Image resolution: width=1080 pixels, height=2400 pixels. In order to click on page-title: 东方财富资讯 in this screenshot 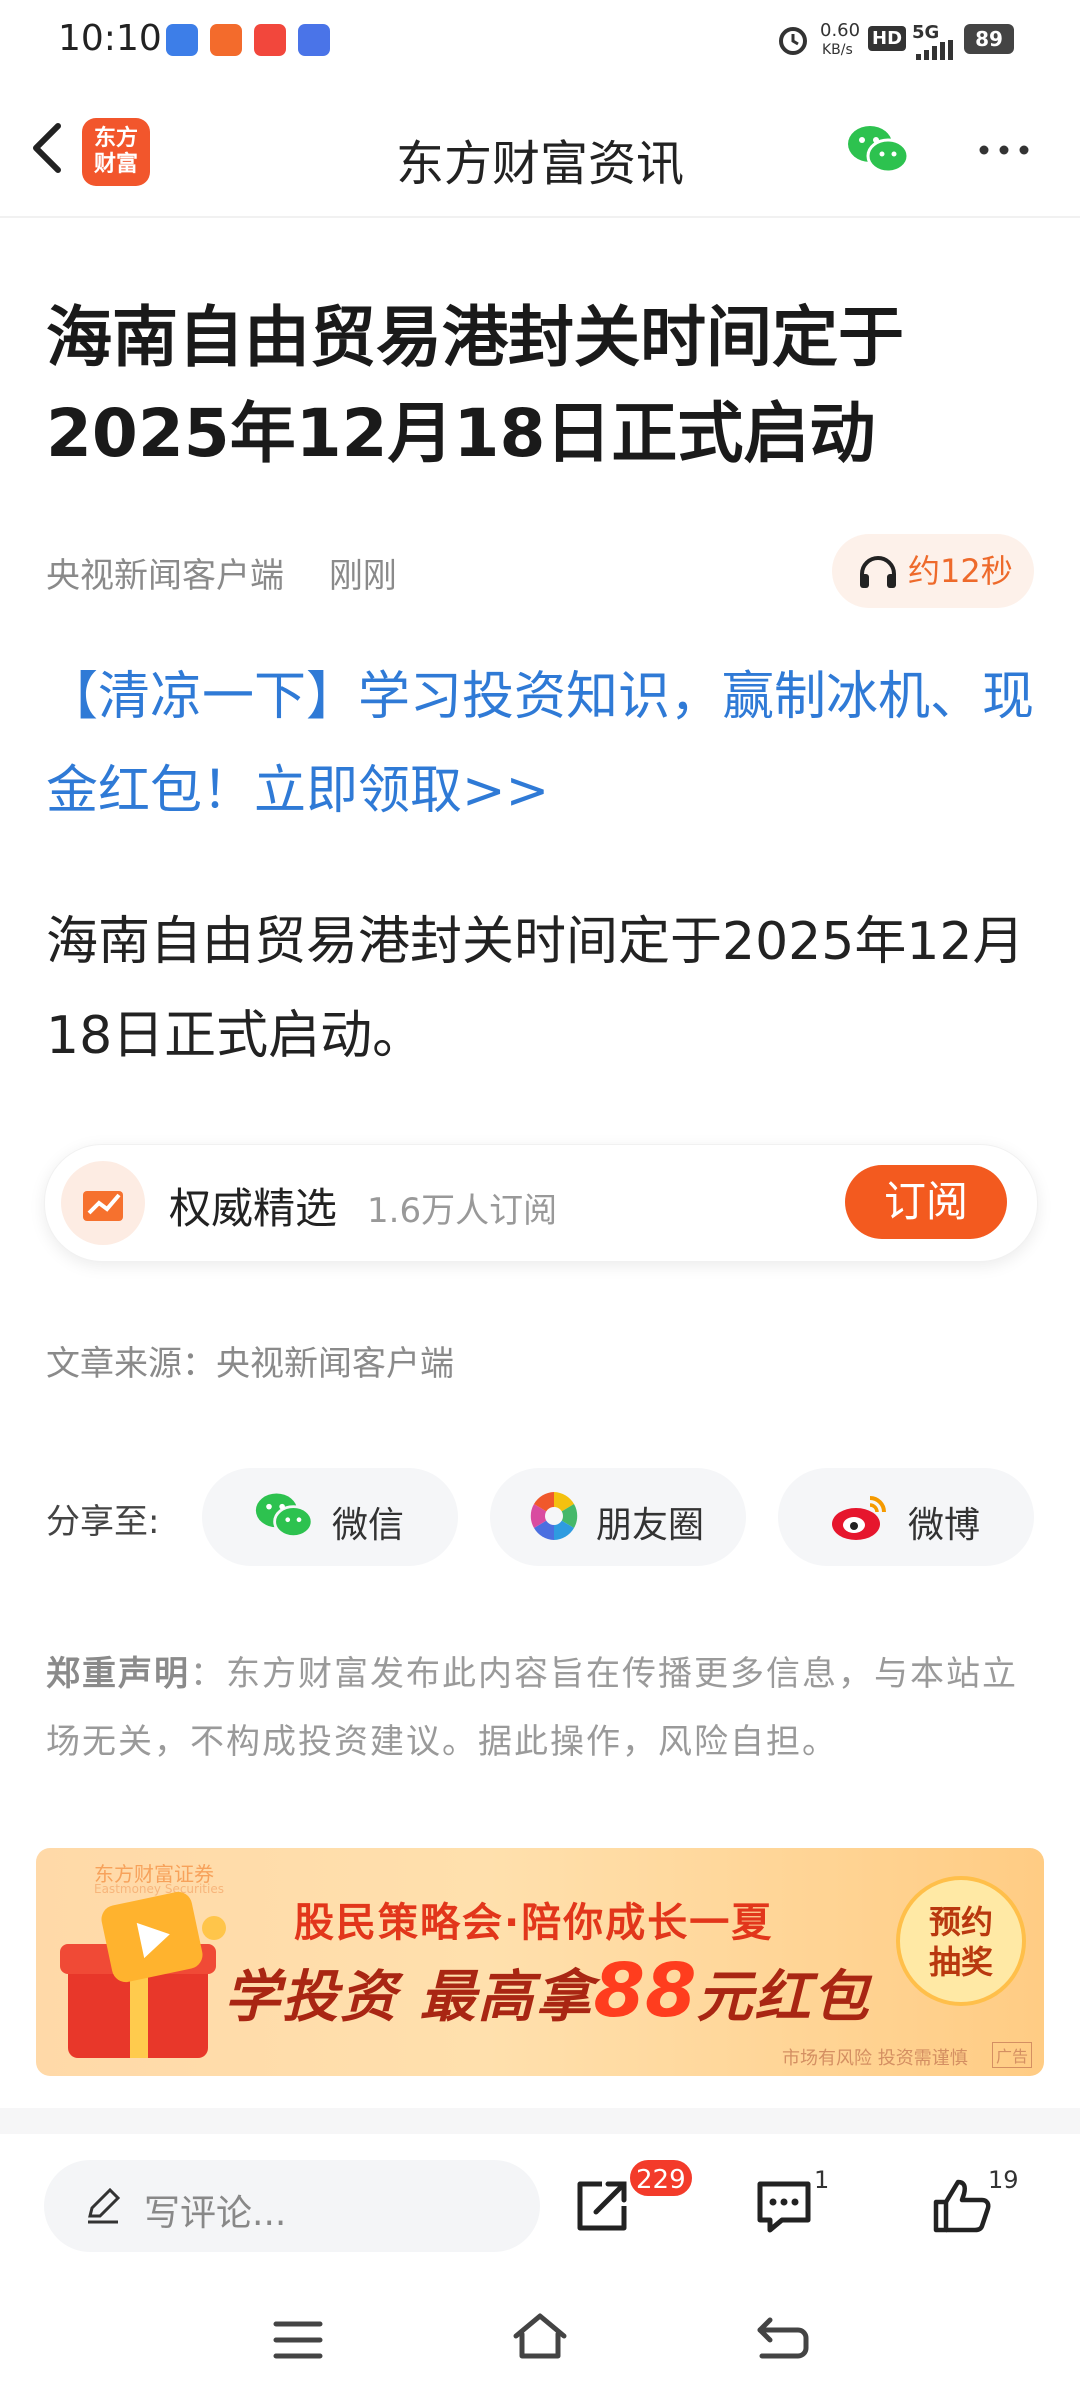, I will do `click(539, 164)`.